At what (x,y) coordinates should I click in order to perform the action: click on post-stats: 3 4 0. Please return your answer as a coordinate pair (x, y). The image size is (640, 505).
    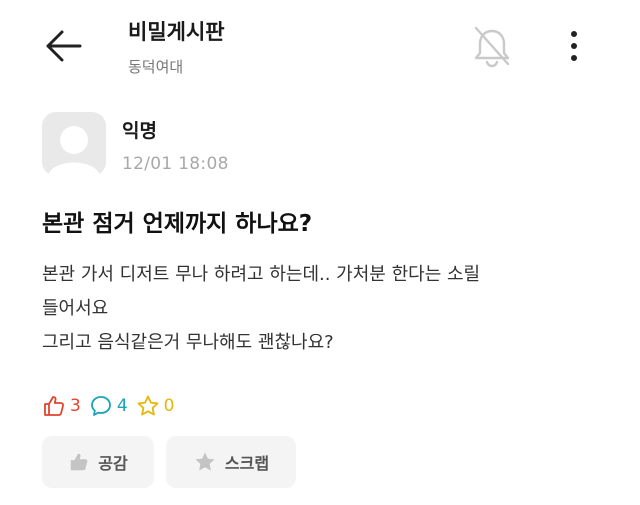
    Looking at the image, I should click on (112, 406).